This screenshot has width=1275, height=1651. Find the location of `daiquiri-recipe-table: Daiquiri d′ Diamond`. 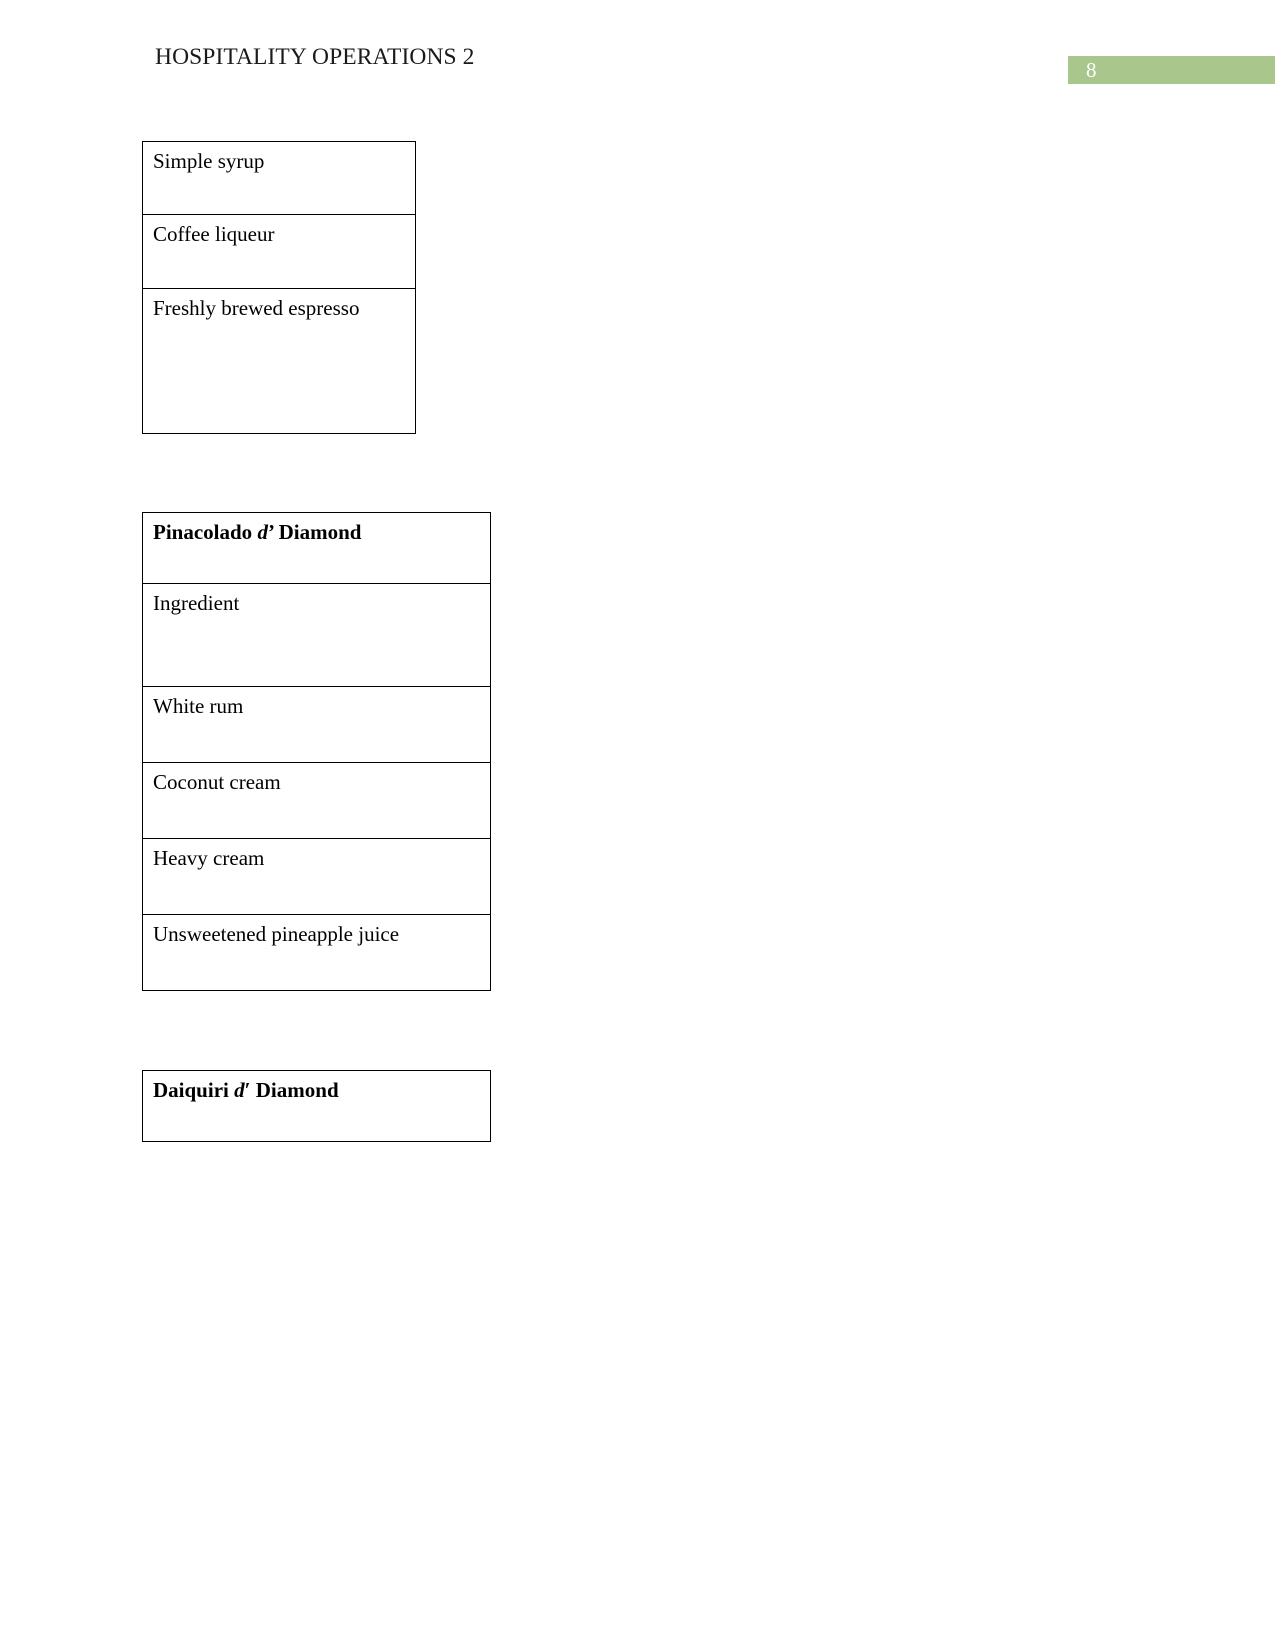

daiquiri-recipe-table: Daiquiri d′ Diamond is located at coordinates (316, 1106).